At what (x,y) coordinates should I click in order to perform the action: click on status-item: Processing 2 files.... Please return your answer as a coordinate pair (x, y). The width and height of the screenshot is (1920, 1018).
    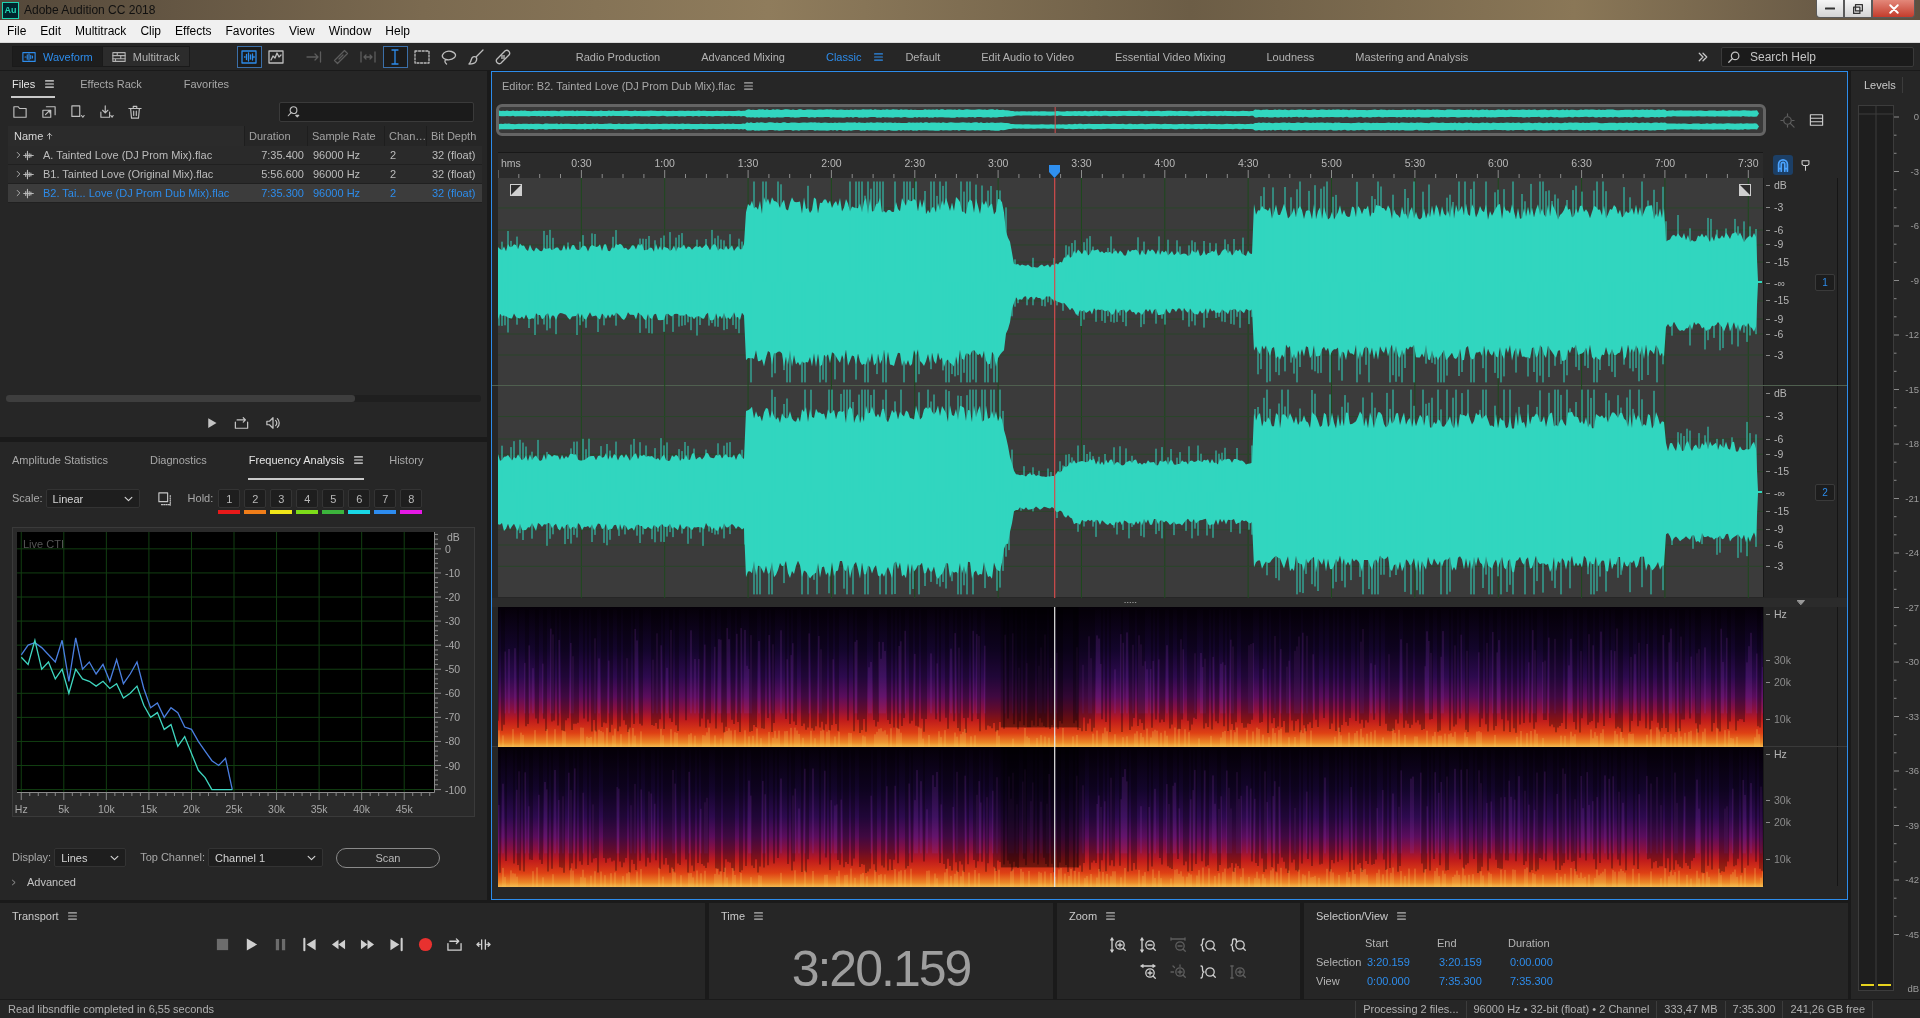
    Looking at the image, I should click on (1410, 1009).